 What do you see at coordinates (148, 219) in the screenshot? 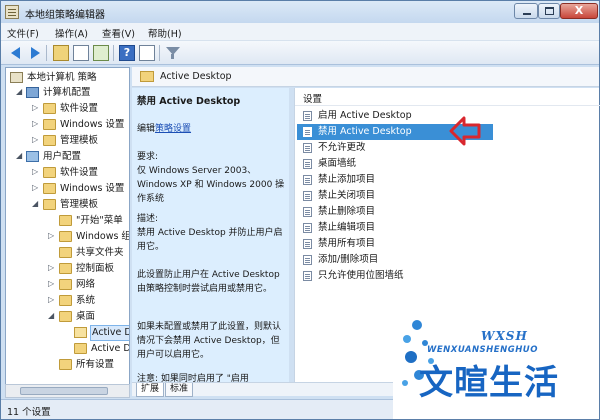
I see `description-label: 描述:` at bounding box center [148, 219].